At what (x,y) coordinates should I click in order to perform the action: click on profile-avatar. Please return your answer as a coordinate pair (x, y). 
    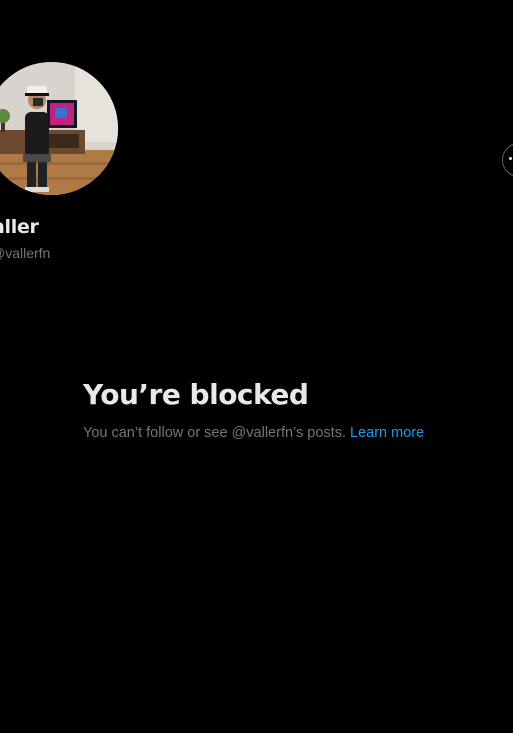
    Looking at the image, I should click on (59, 128).